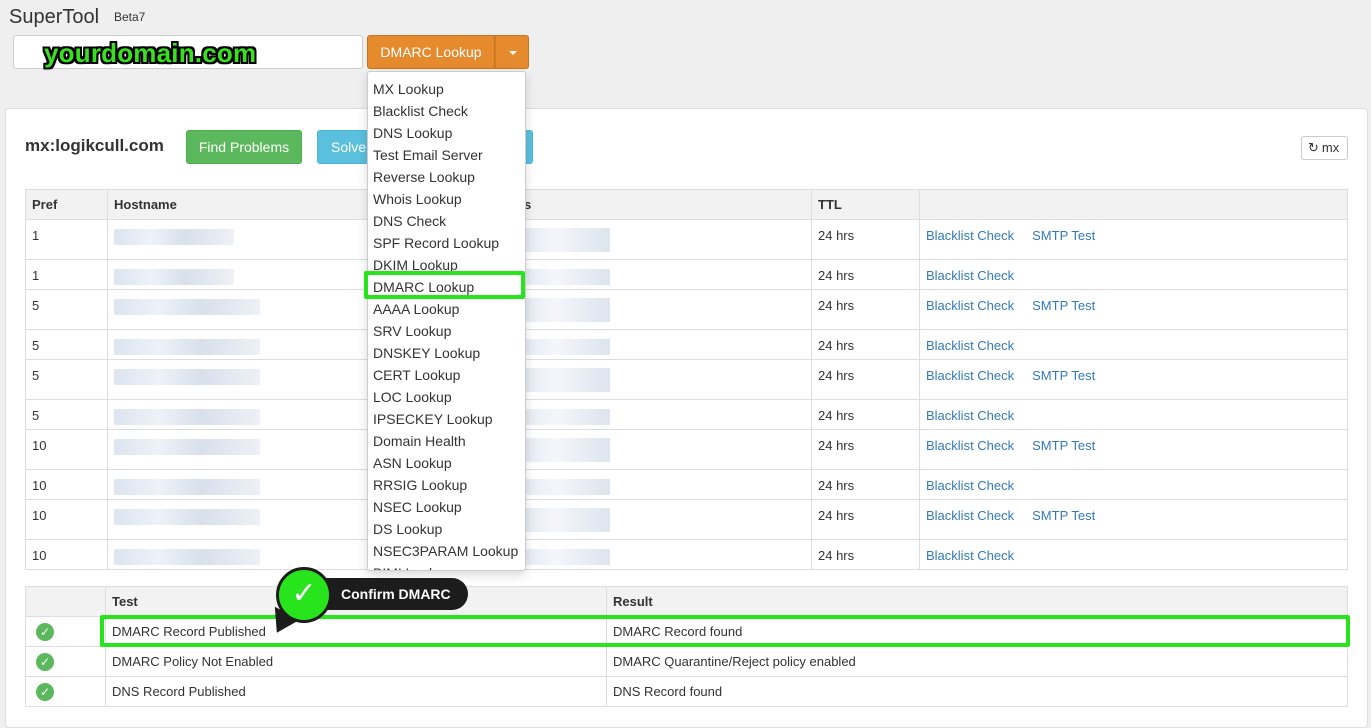 Image resolution: width=1371 pixels, height=728 pixels. Describe the element at coordinates (54, 17) in the screenshot. I see `app-title: SuperTool` at that location.